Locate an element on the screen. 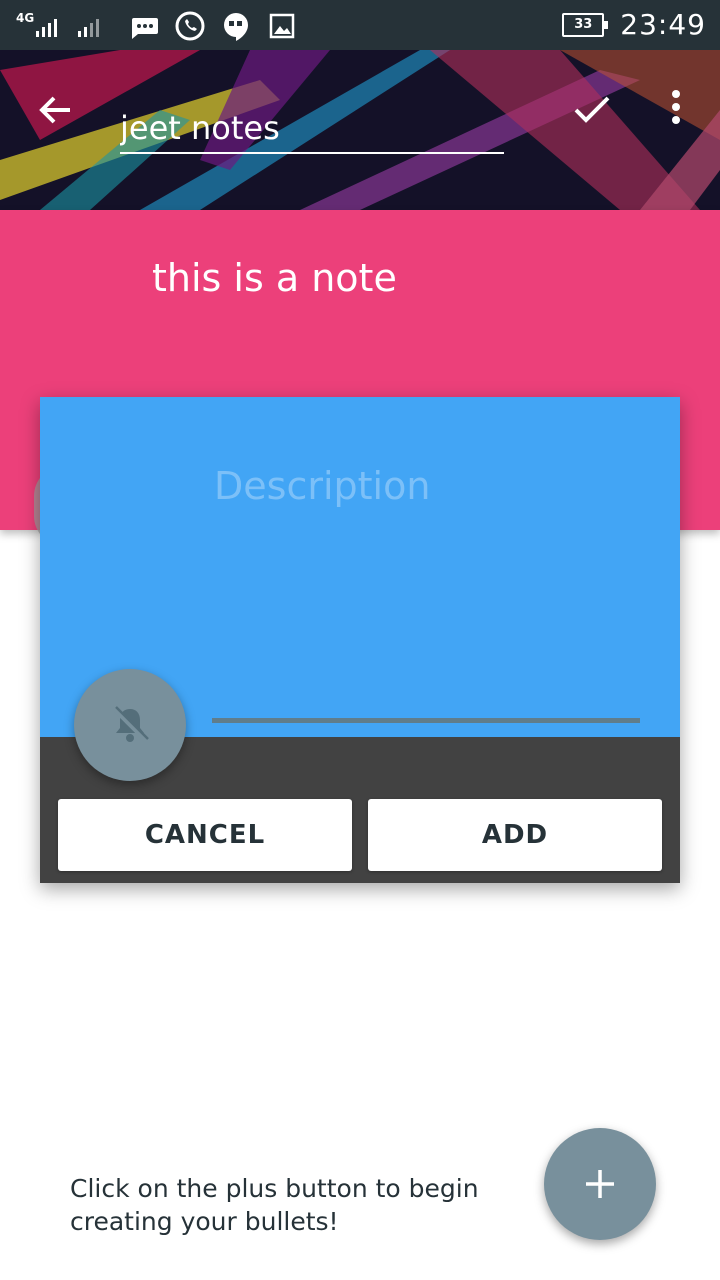  battery-icon: 33 is located at coordinates (585, 24).